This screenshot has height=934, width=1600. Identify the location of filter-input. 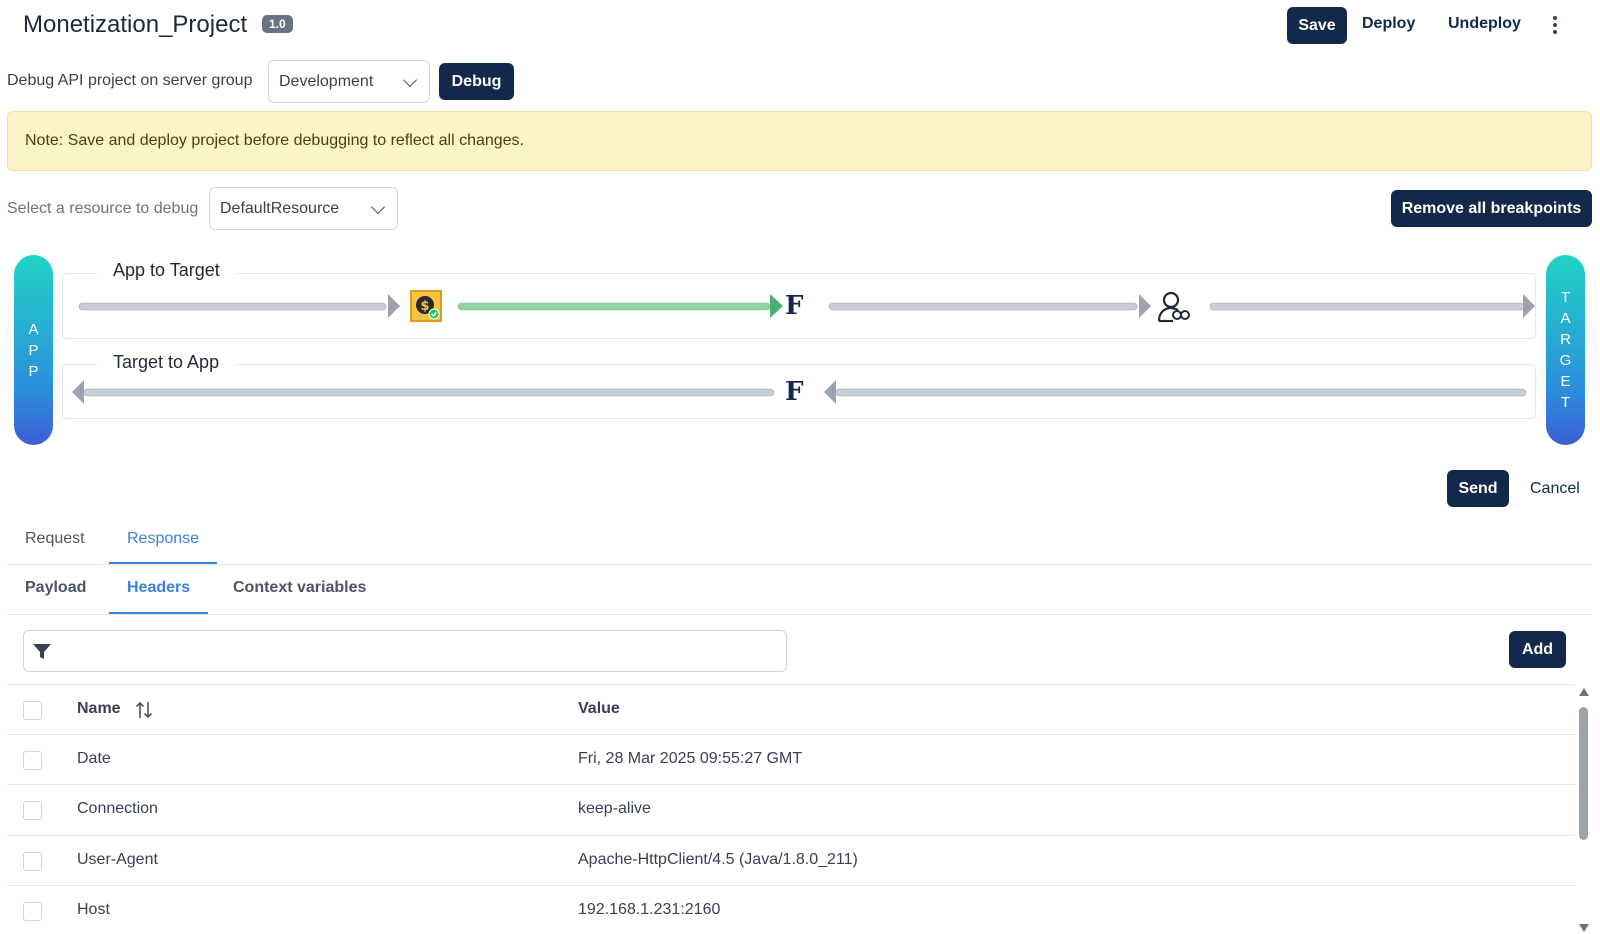
(419, 651).